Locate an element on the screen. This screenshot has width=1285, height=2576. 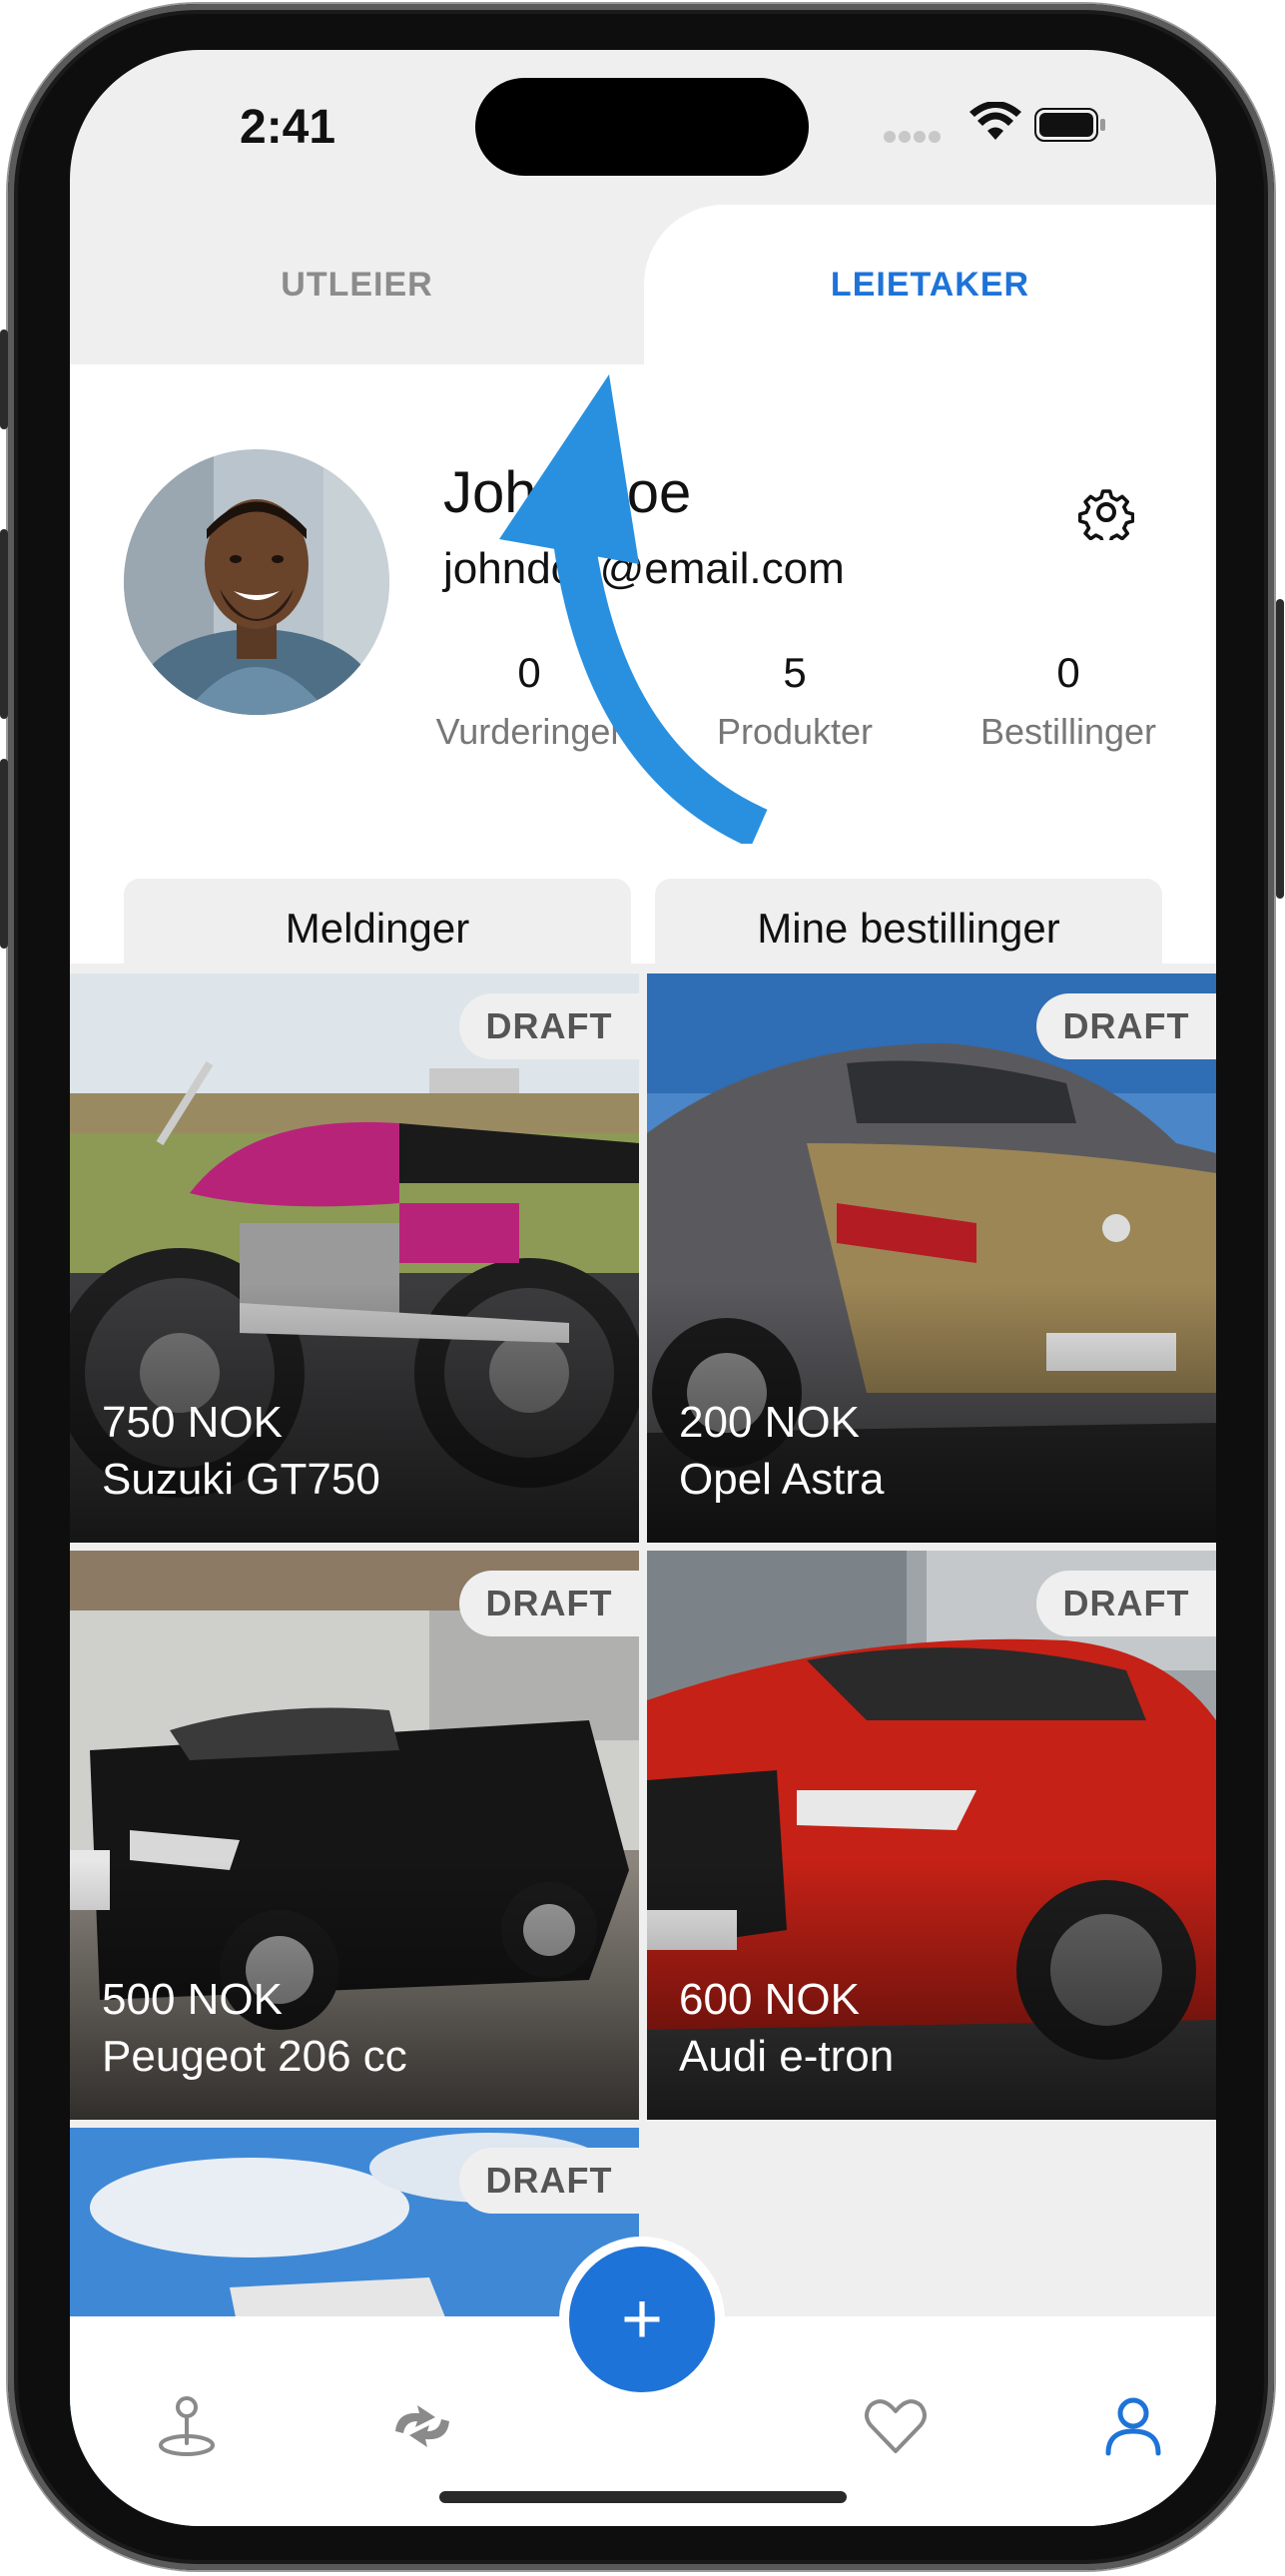
battery-icon is located at coordinates (1070, 125).